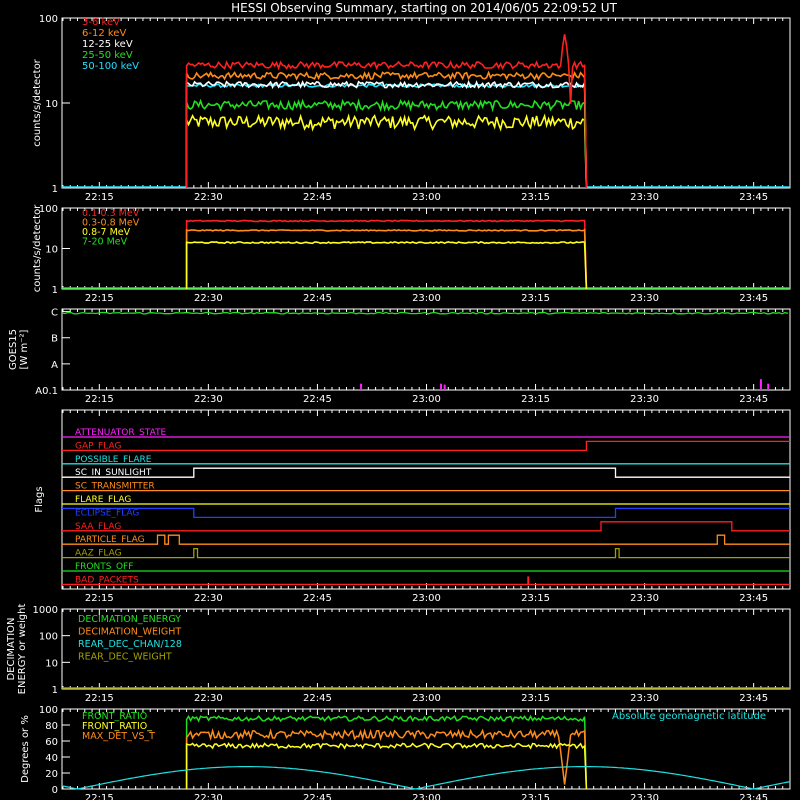 This screenshot has height=800, width=800. Describe the element at coordinates (45, 610) in the screenshot. I see `y-tick-label: 1000` at that location.